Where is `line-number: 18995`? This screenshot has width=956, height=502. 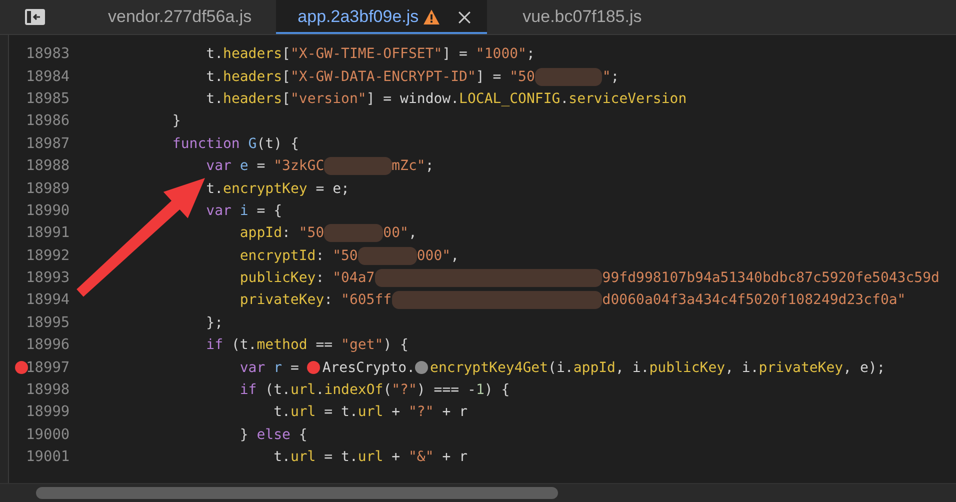 line-number: 18995 is located at coordinates (48, 322).